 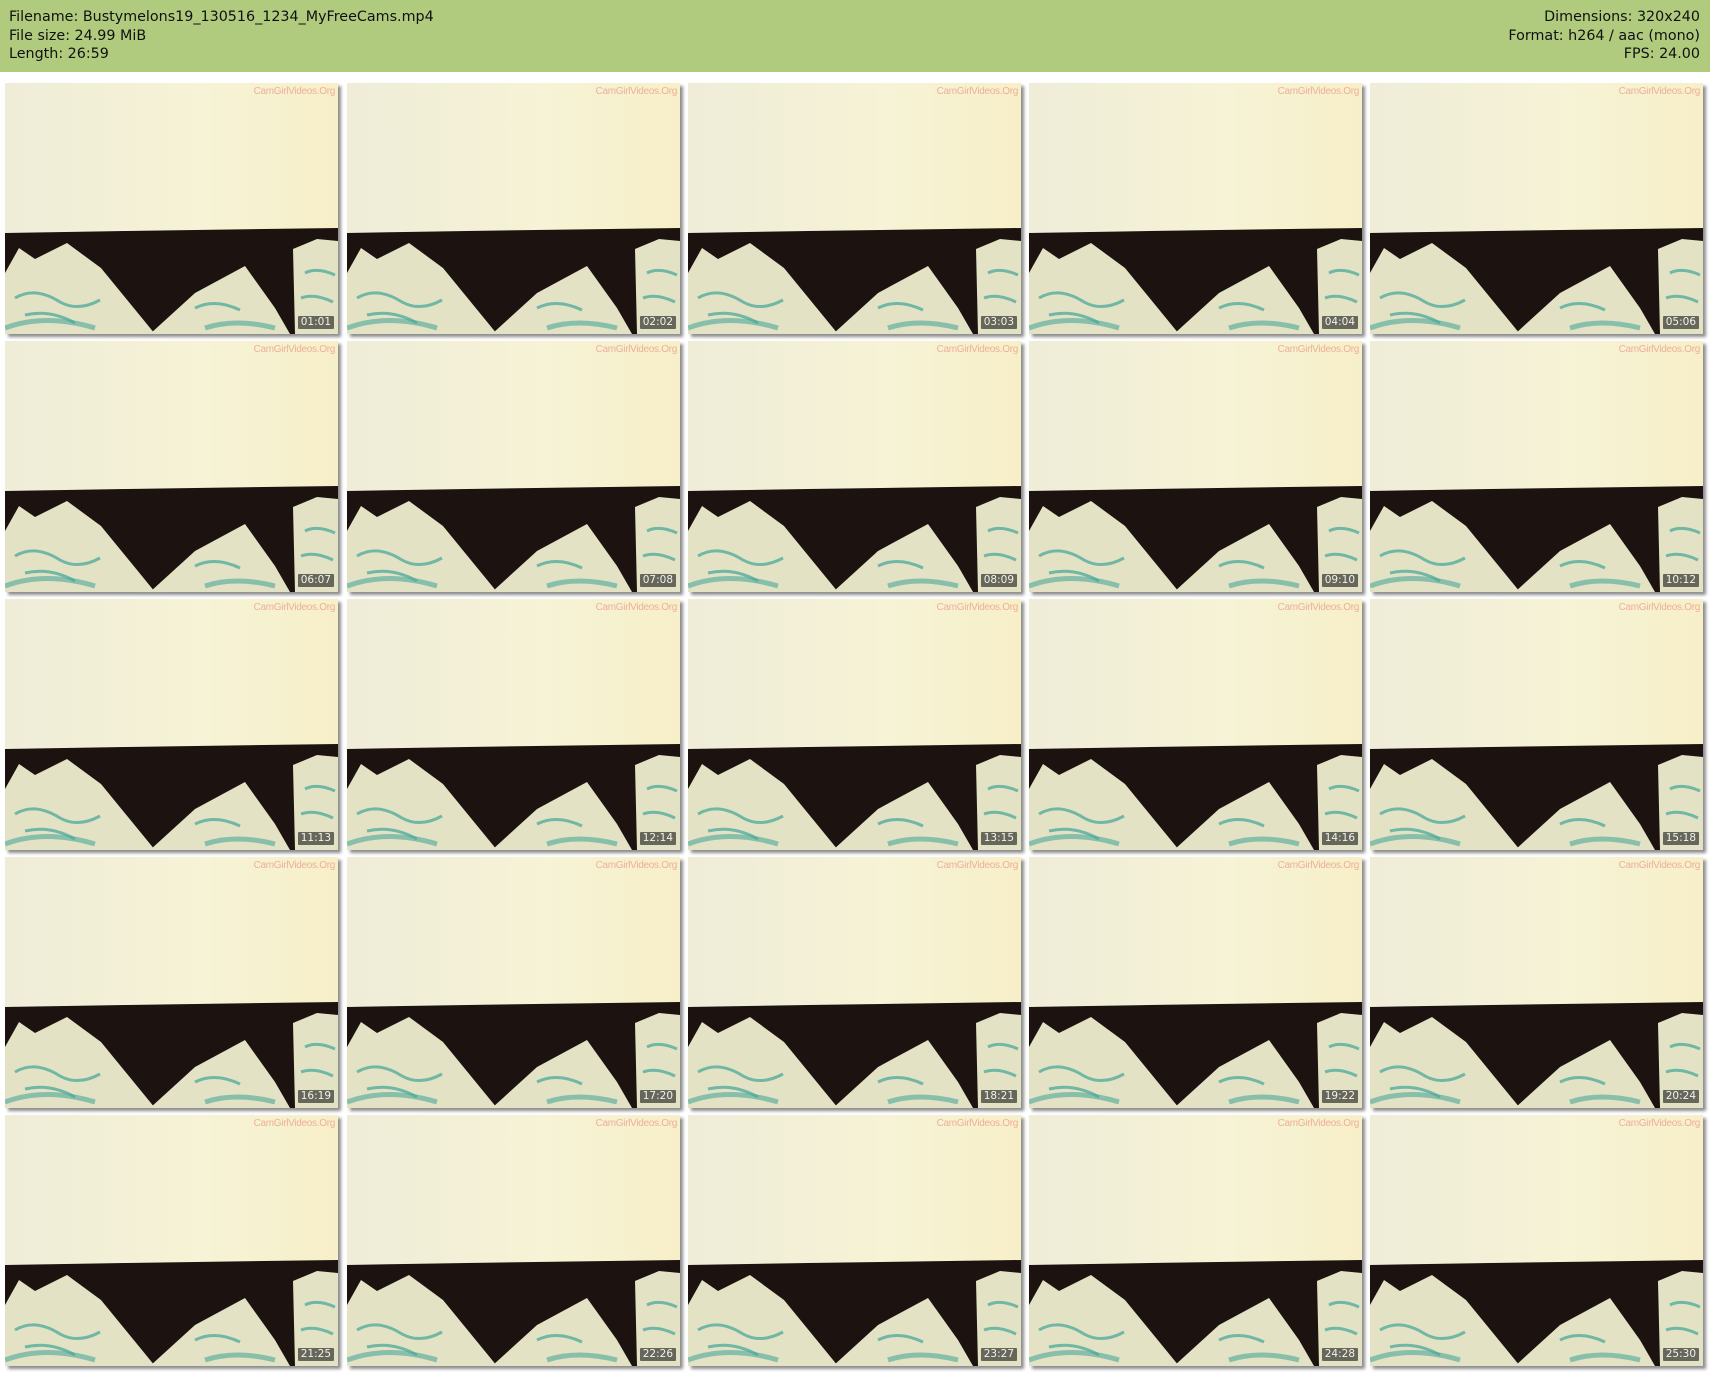 What do you see at coordinates (171, 208) in the screenshot?
I see `video-thumbnail: CamGirlVideos.Org 01:01` at bounding box center [171, 208].